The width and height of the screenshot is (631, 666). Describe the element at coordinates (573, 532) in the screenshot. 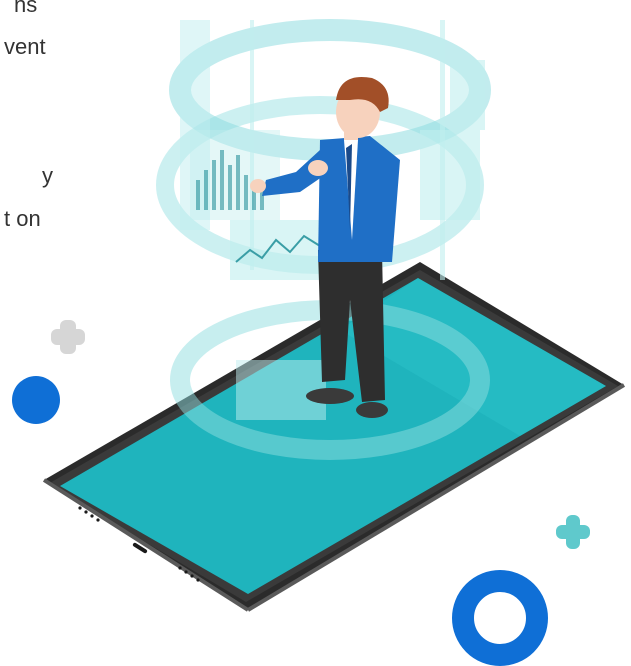

I see `plus-icon-teal` at that location.